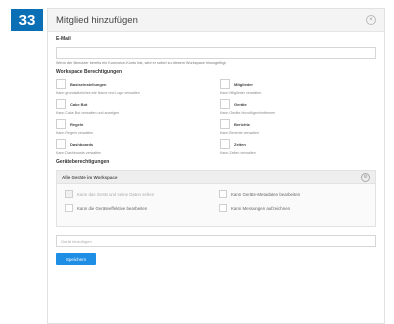 The image size is (394, 324). Describe the element at coordinates (76, 241) in the screenshot. I see `add-device-placeholder: Gerät hinzufügen` at that location.